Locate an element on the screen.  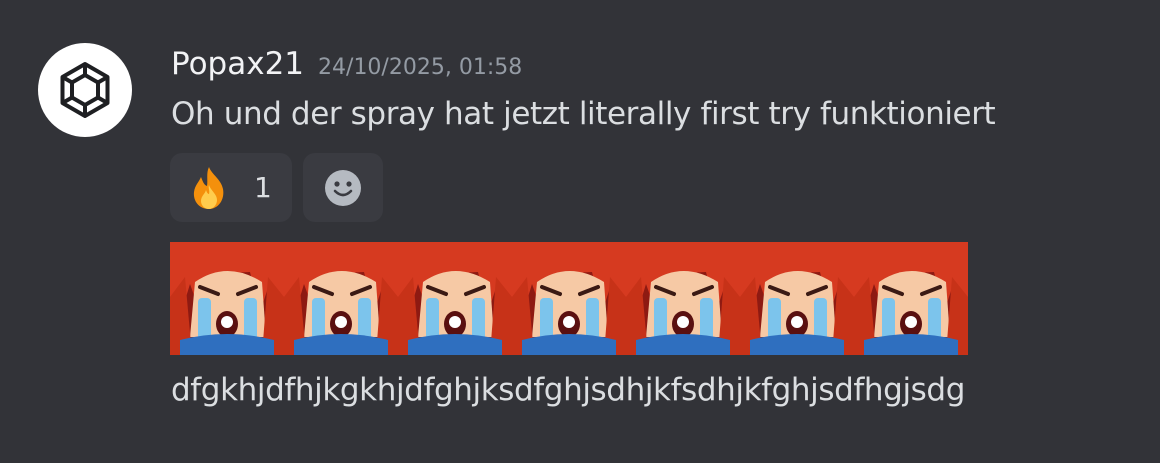
timestamp: 24/10/2025, 01:58 is located at coordinates (420, 67).